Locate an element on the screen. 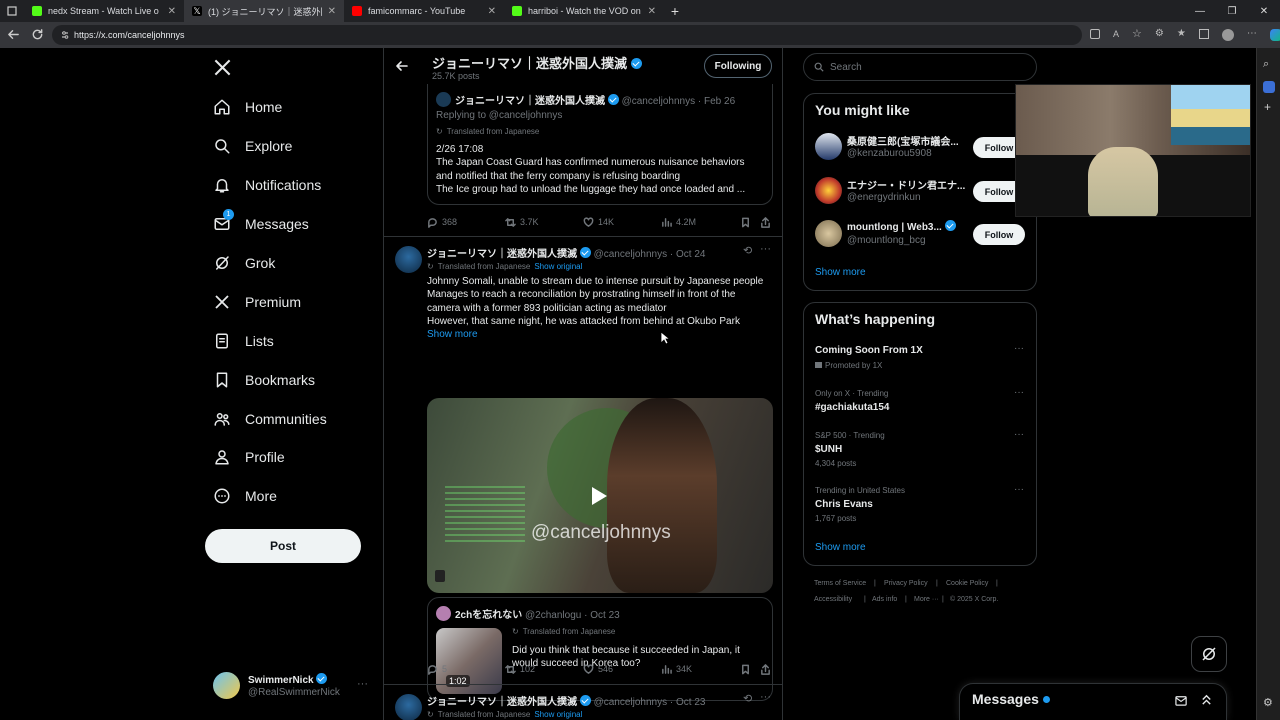  footer-link: Terms of Service is located at coordinates (840, 583).